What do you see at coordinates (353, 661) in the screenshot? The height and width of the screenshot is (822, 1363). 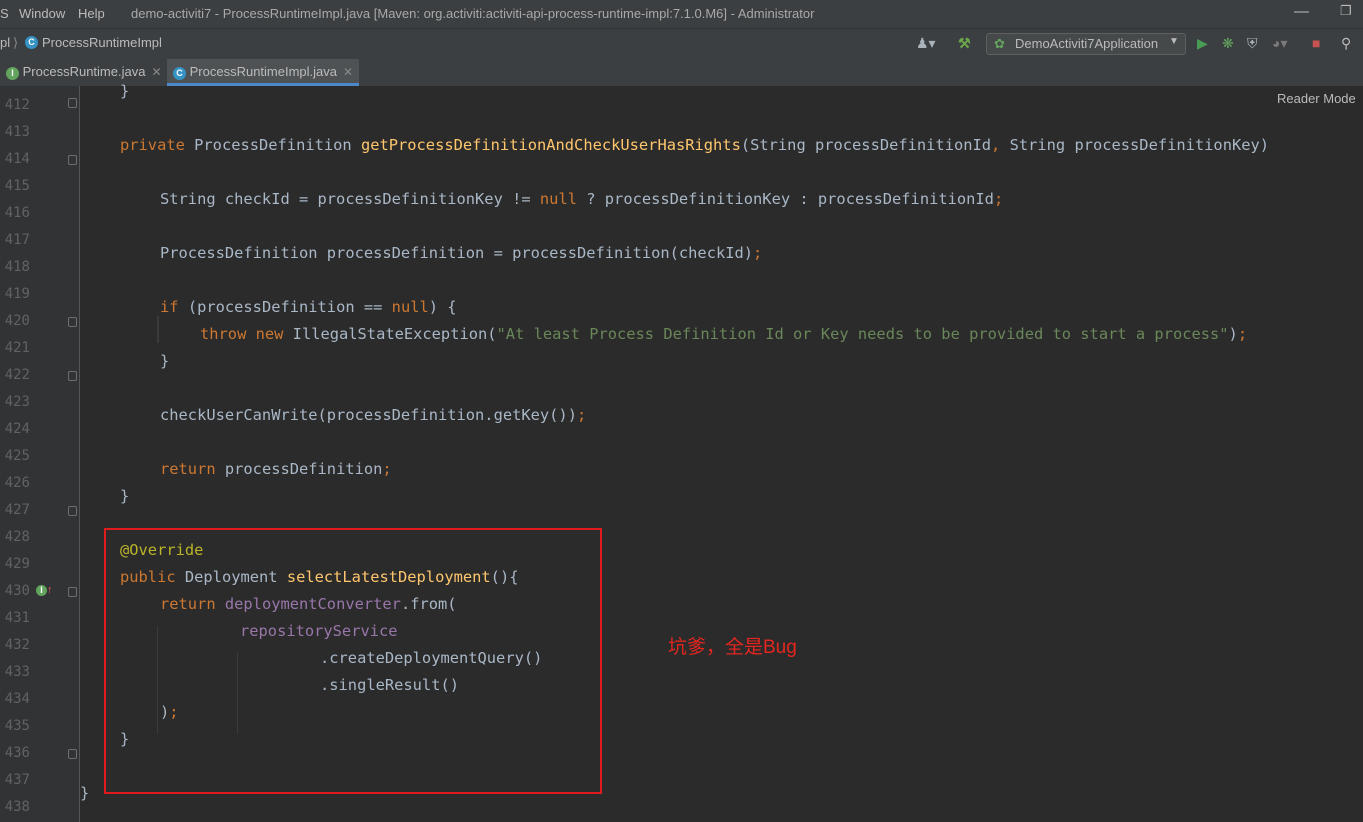 I see `highlight-box` at bounding box center [353, 661].